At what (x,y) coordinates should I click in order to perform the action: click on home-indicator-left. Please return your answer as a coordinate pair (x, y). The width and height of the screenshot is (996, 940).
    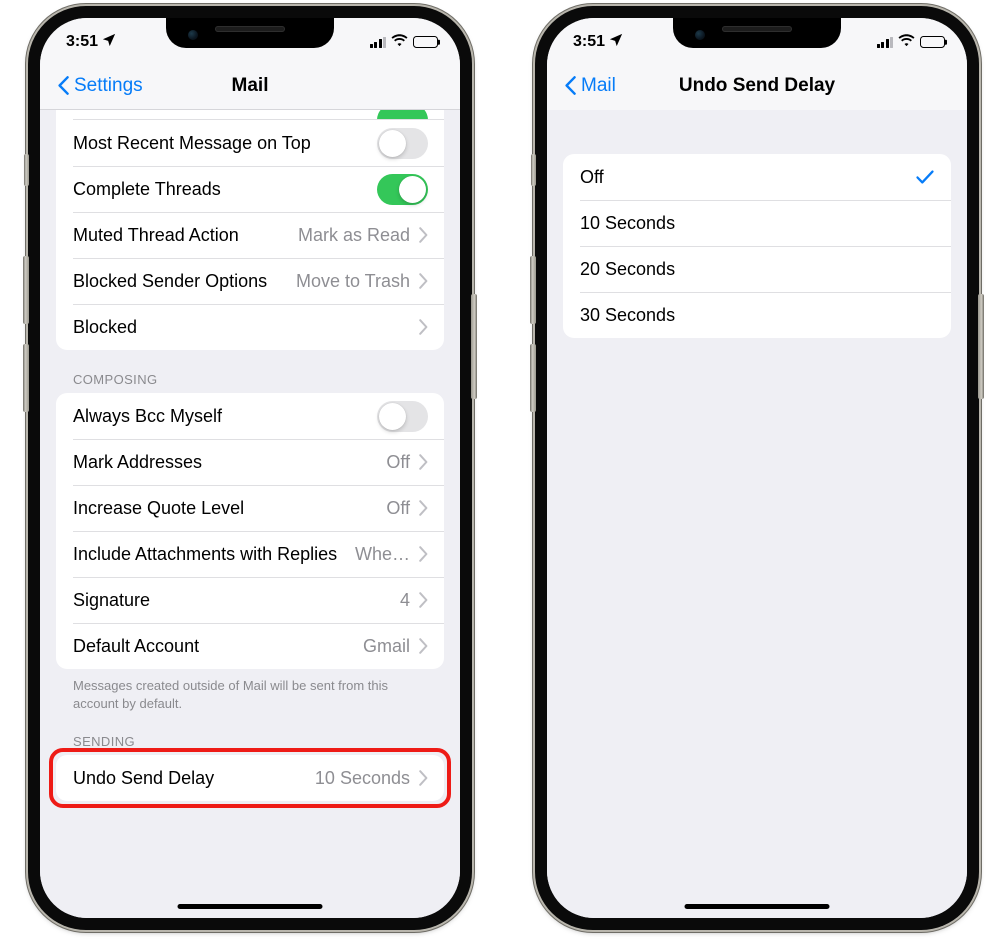
    Looking at the image, I should click on (250, 906).